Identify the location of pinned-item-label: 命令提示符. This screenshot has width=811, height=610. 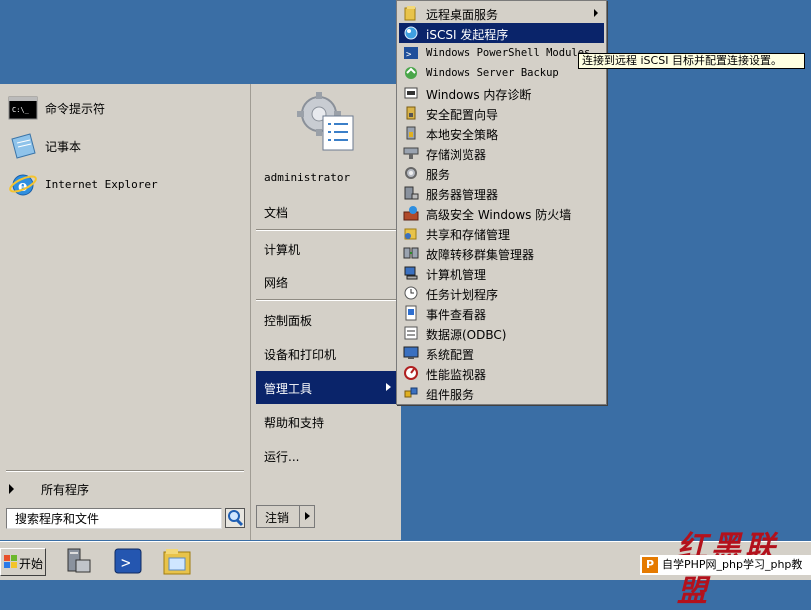
(75, 108).